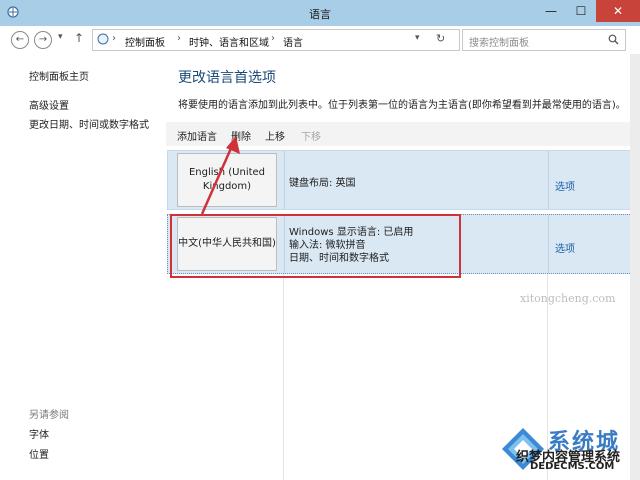 The image size is (640, 480). Describe the element at coordinates (320, 13) in the screenshot. I see `title-bar: 语言 — ☐ ✕` at that location.